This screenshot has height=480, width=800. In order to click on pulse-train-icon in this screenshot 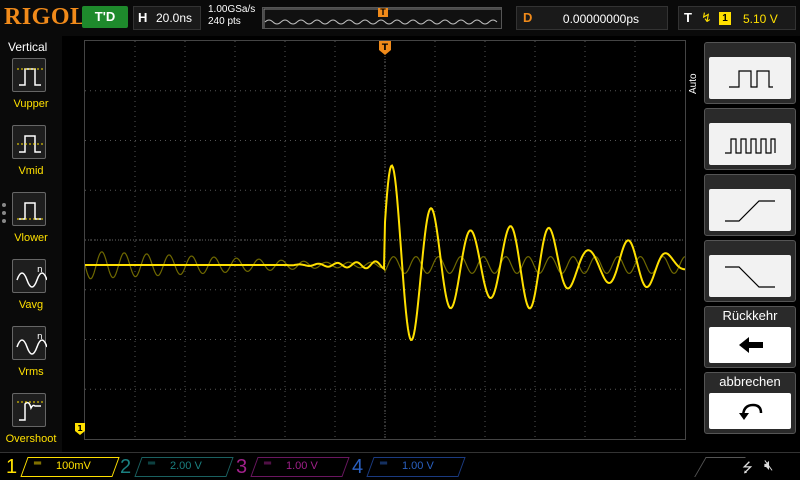, I will do `click(750, 146)`.